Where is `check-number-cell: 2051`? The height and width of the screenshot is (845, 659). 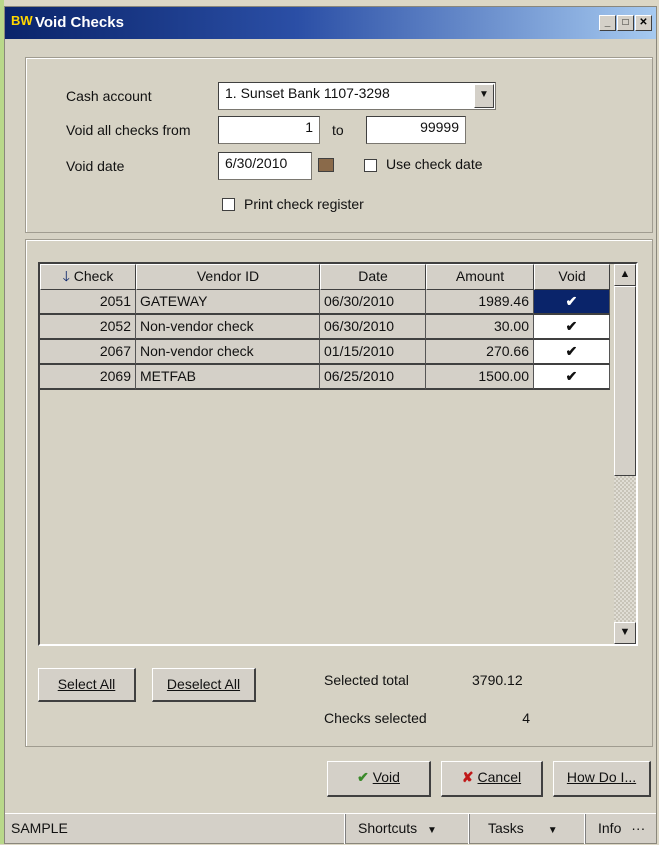
check-number-cell: 2051 is located at coordinates (88, 302).